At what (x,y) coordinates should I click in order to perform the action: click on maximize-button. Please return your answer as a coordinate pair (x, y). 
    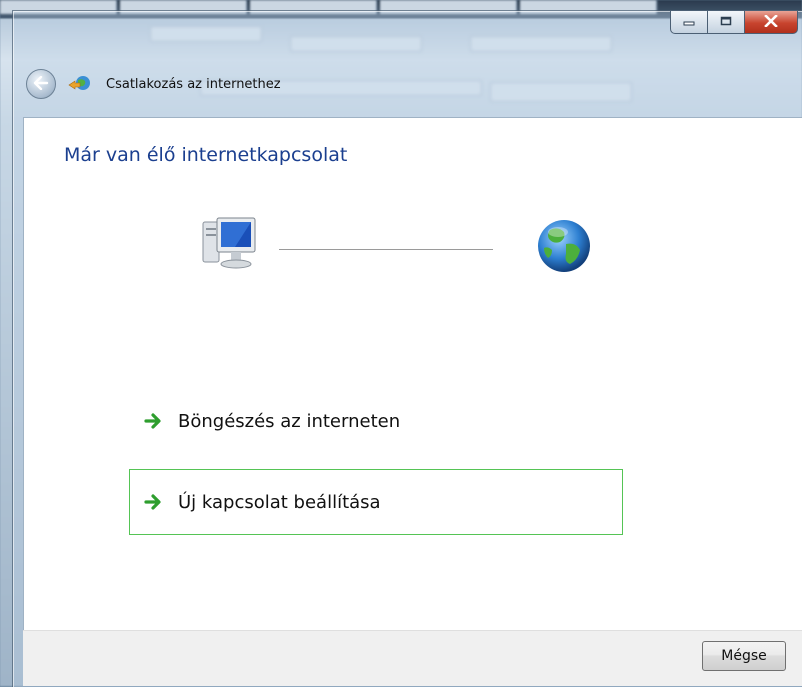
    Looking at the image, I should click on (726, 22).